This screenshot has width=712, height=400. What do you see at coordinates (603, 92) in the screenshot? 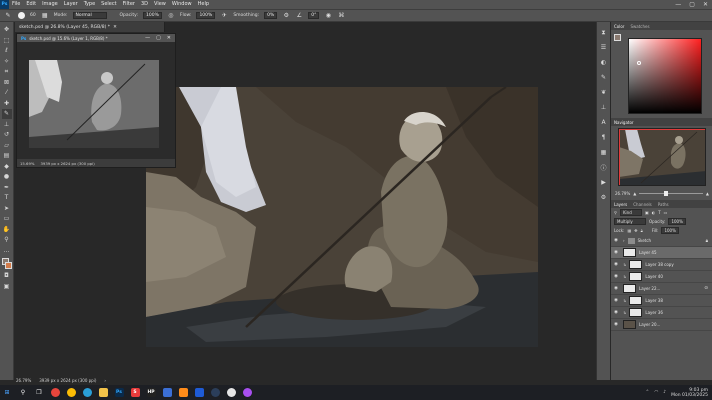
I see `brushes-panel-icon: ❦` at bounding box center [603, 92].